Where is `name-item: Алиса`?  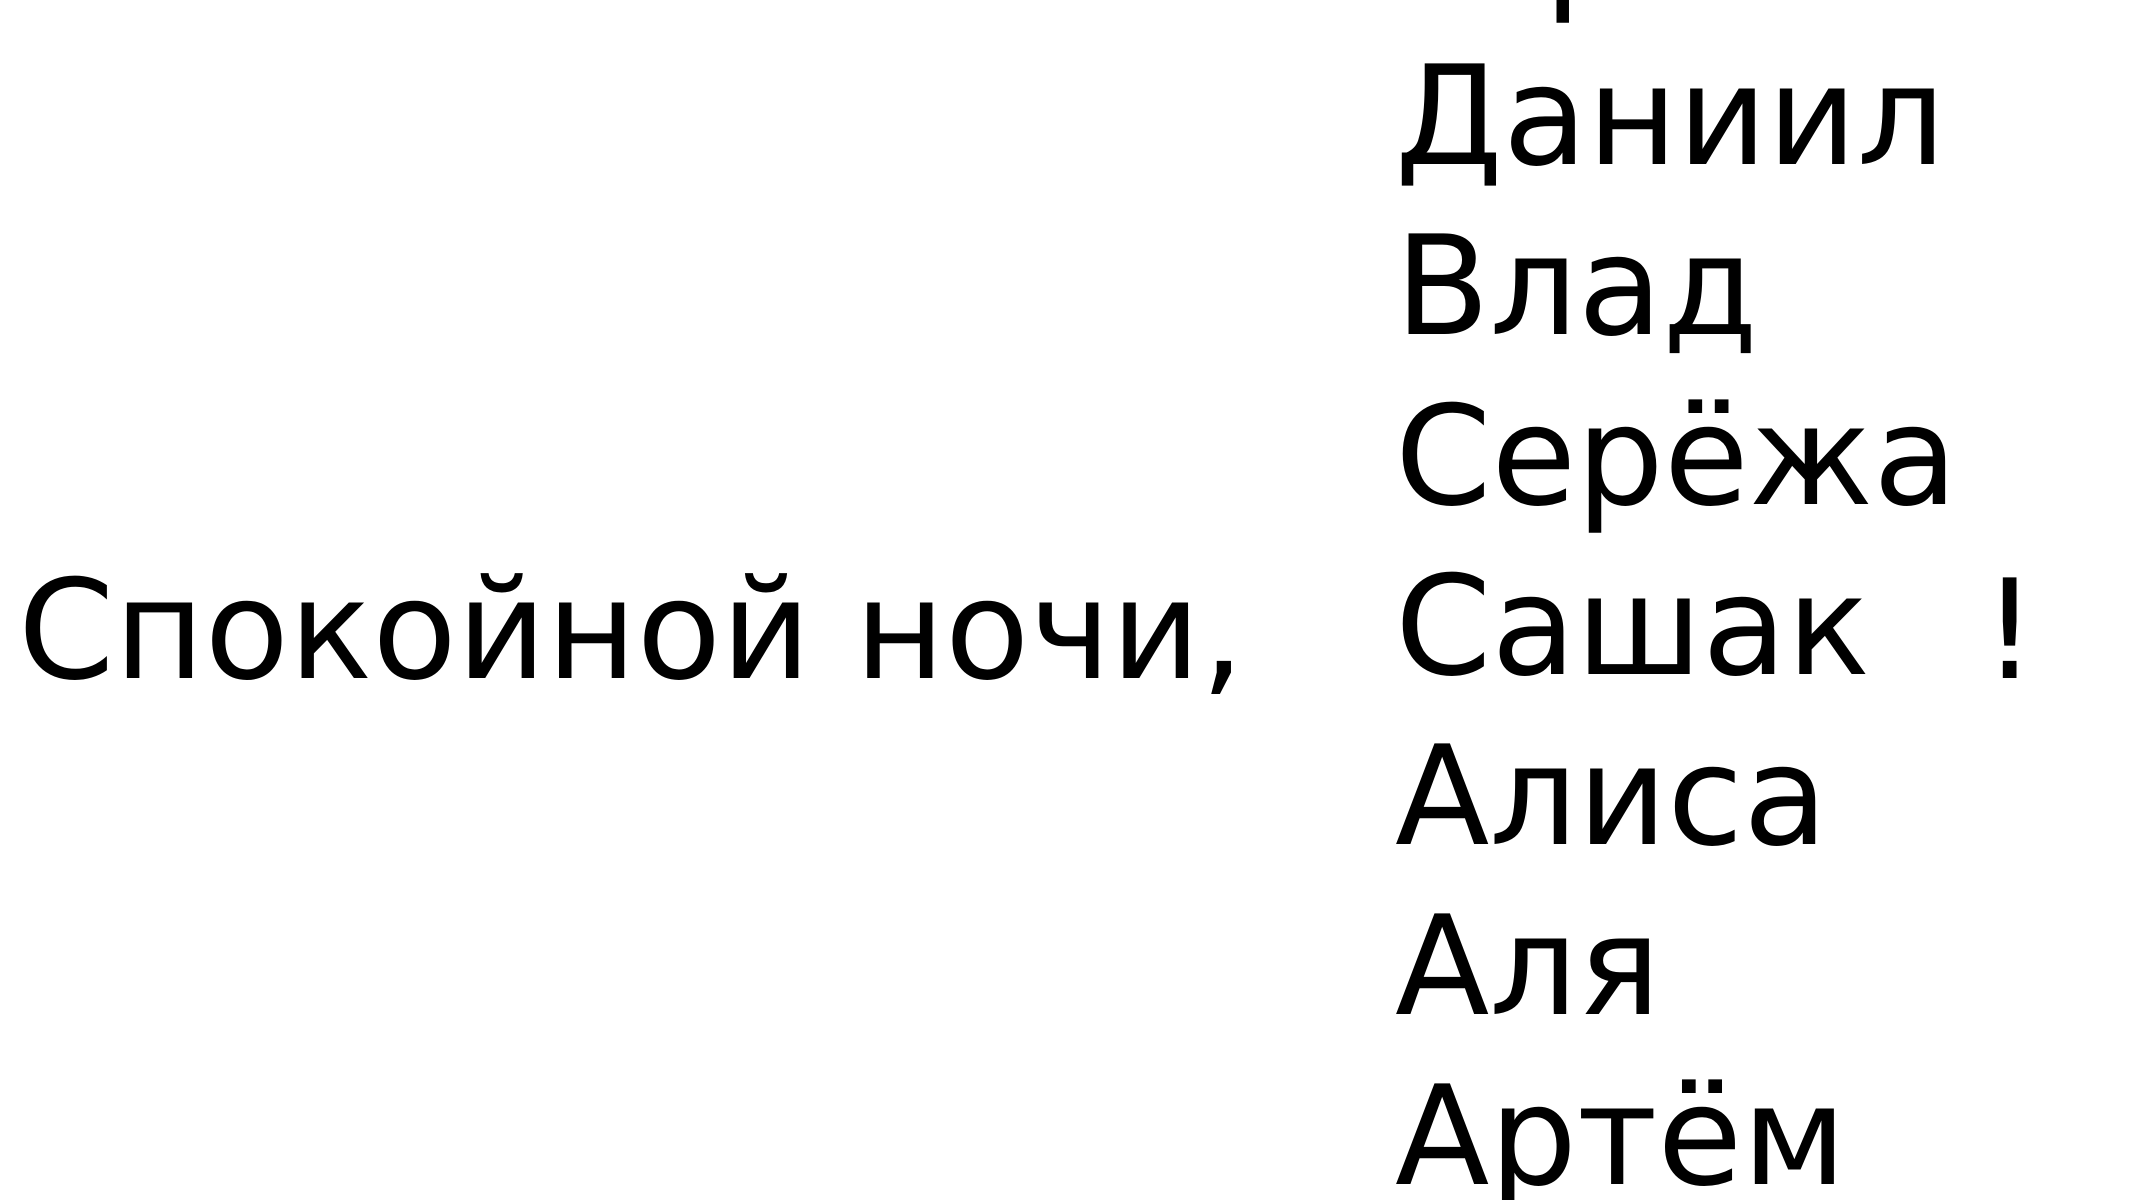 name-item: Алиса is located at coordinates (1611, 796).